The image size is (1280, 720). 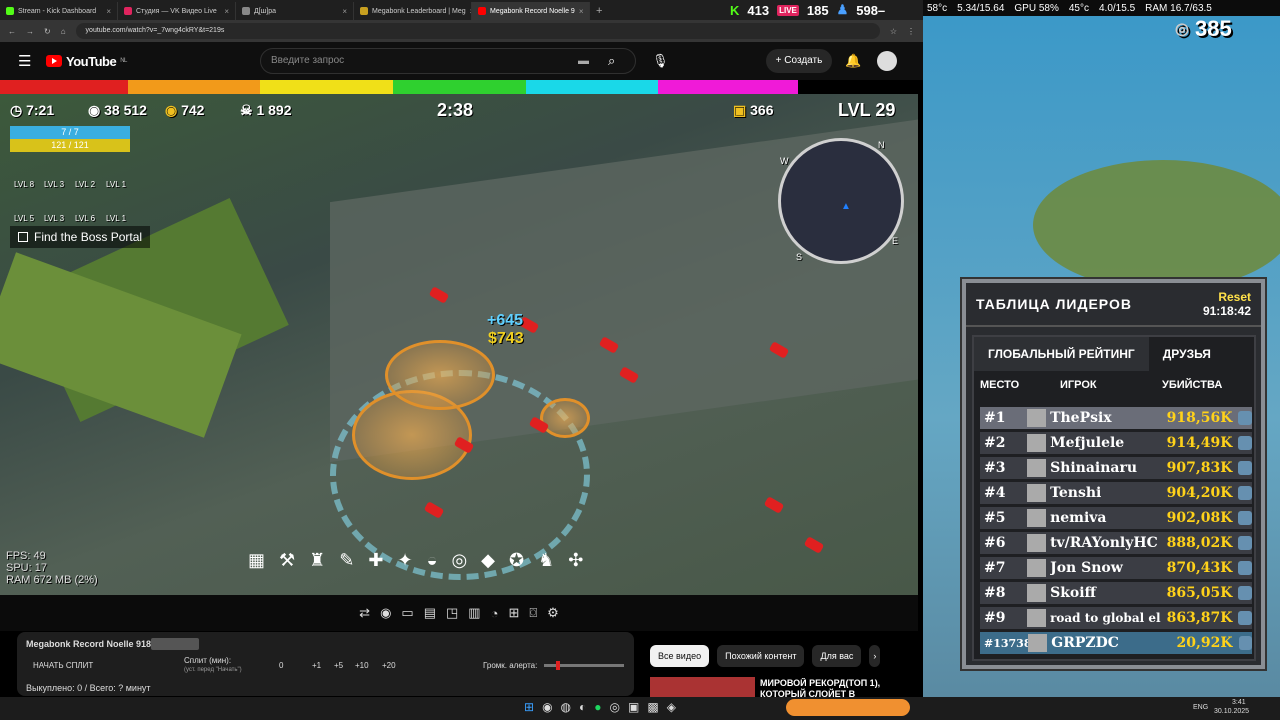 I want to click on tab-title: Stream - Kick Dashboard, so click(x=57, y=11).